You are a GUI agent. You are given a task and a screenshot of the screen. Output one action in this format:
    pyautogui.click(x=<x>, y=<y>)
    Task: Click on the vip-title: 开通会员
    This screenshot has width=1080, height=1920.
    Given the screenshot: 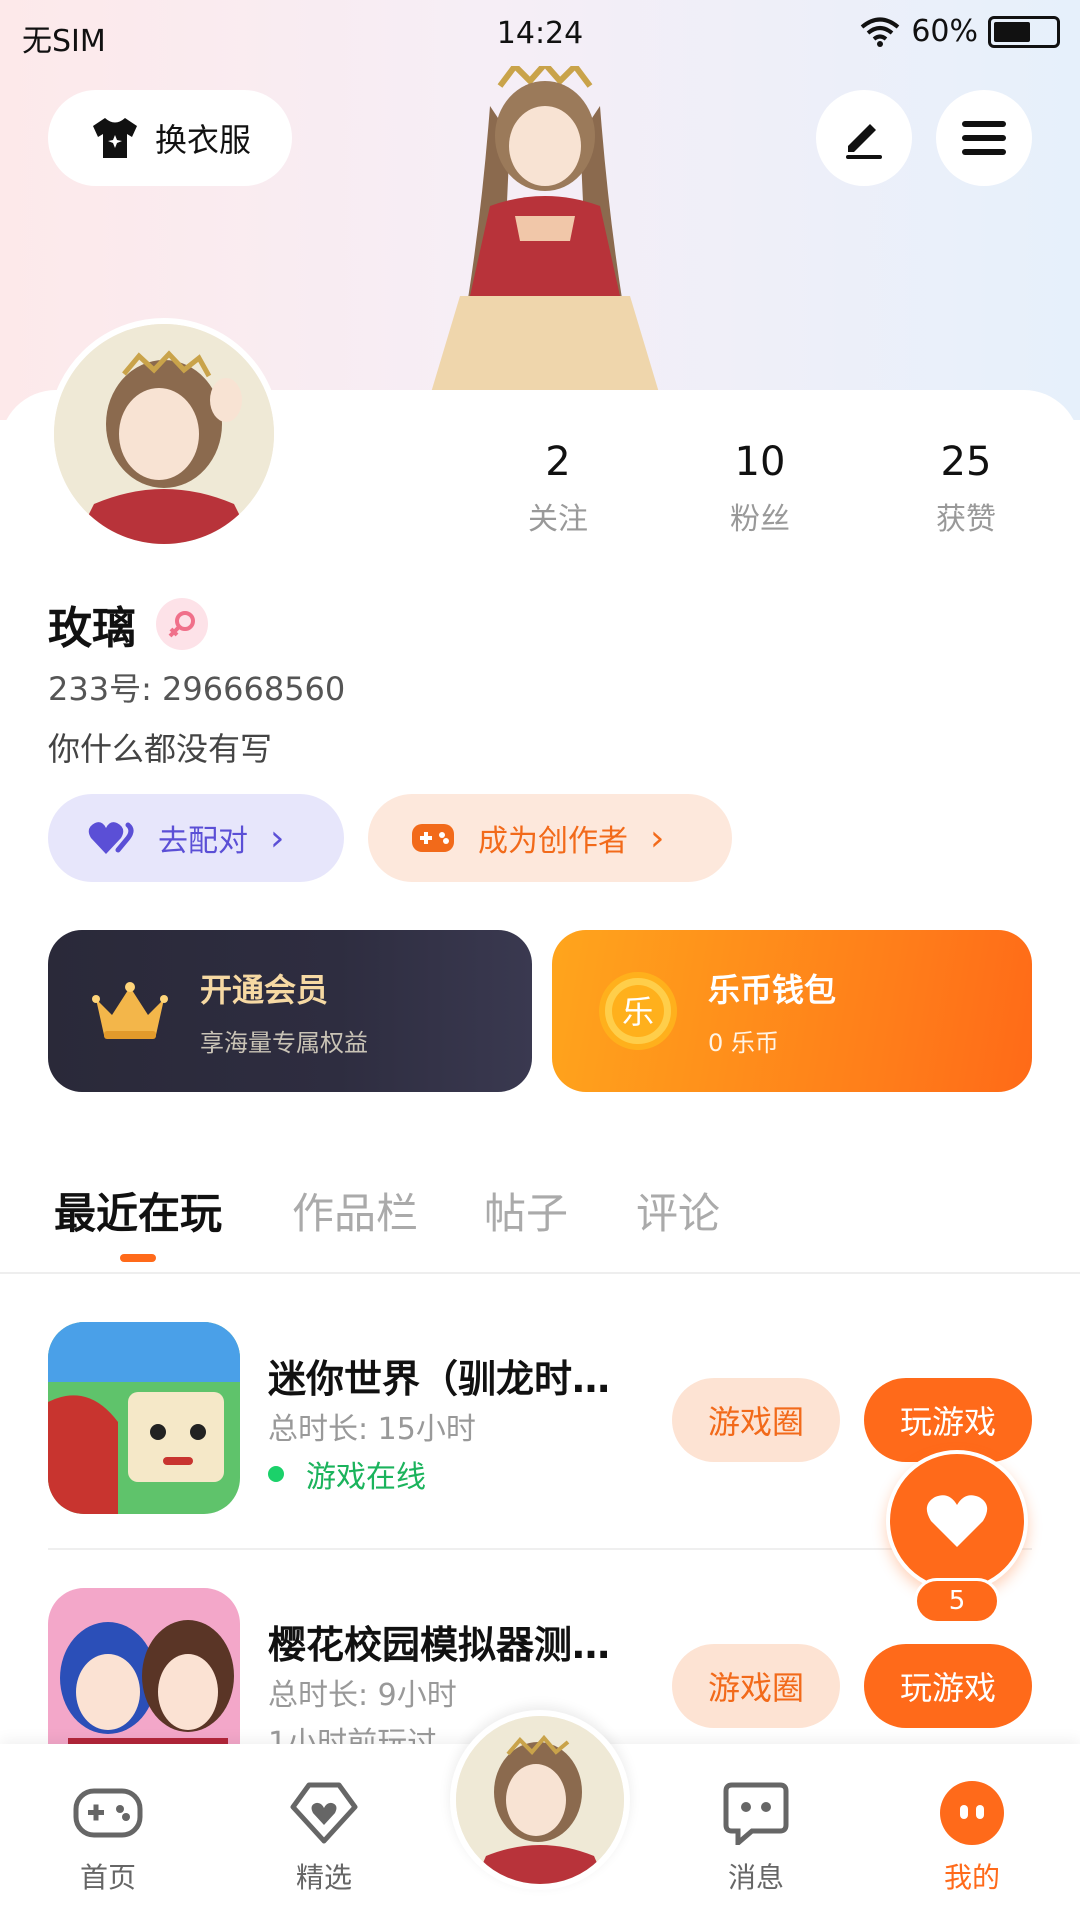 What is the action you would take?
    pyautogui.click(x=264, y=989)
    